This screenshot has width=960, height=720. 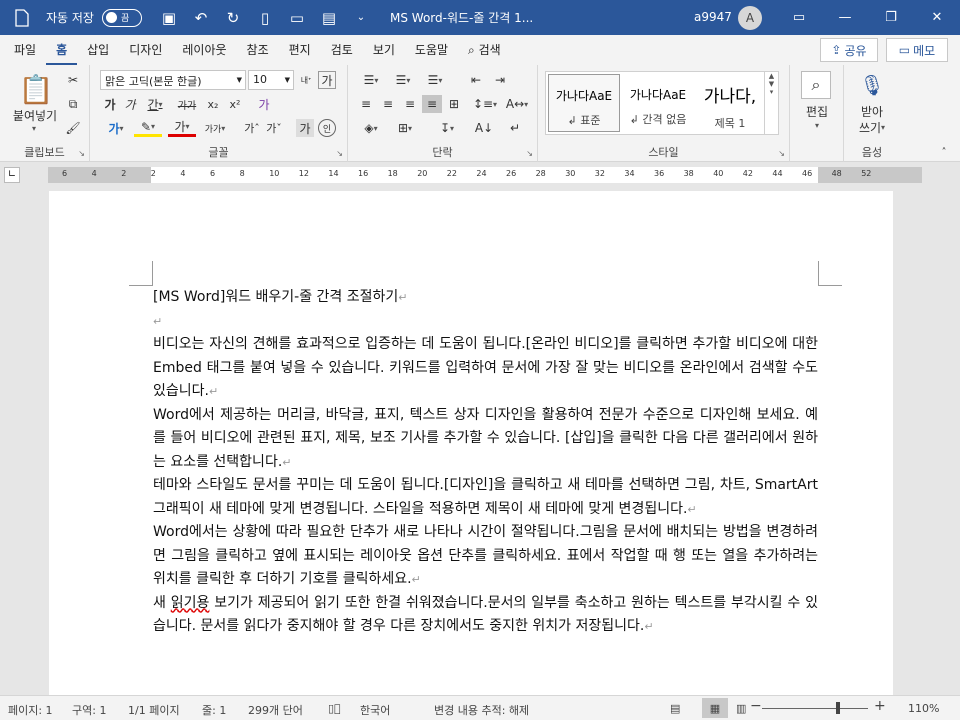 I want to click on comments-button: ▭ 메모, so click(x=917, y=50).